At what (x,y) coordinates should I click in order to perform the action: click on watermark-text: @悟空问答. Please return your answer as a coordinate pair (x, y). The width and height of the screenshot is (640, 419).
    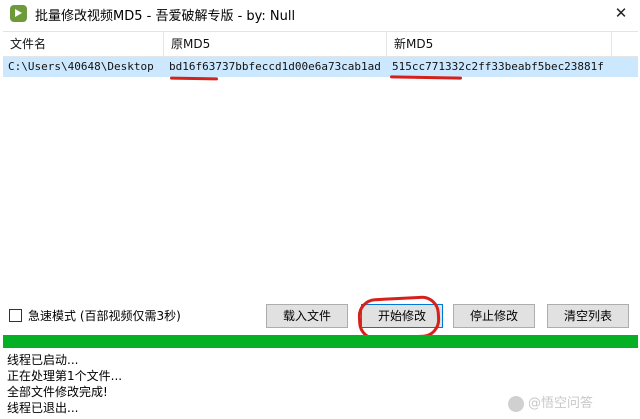
    Looking at the image, I should click on (561, 403).